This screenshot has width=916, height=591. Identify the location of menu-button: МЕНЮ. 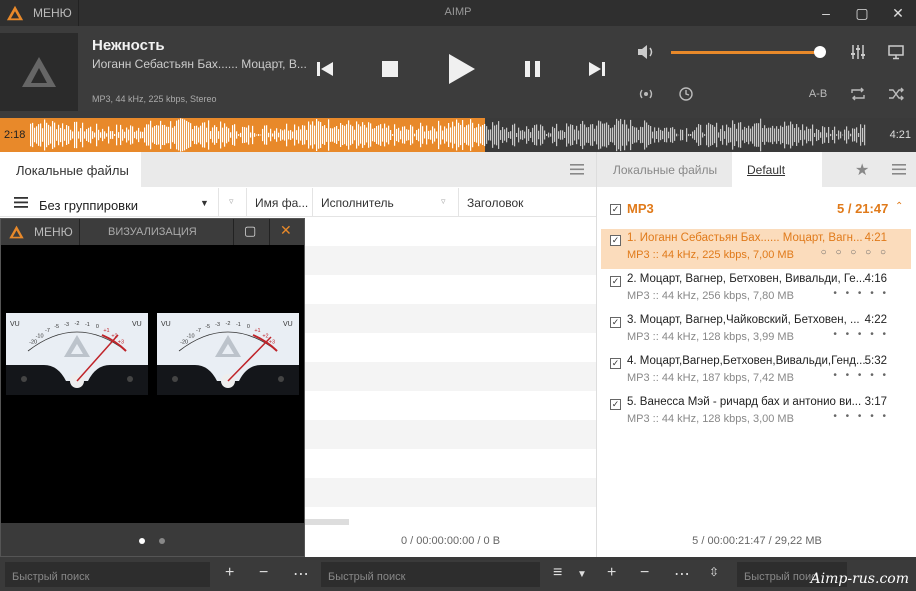
(52, 13).